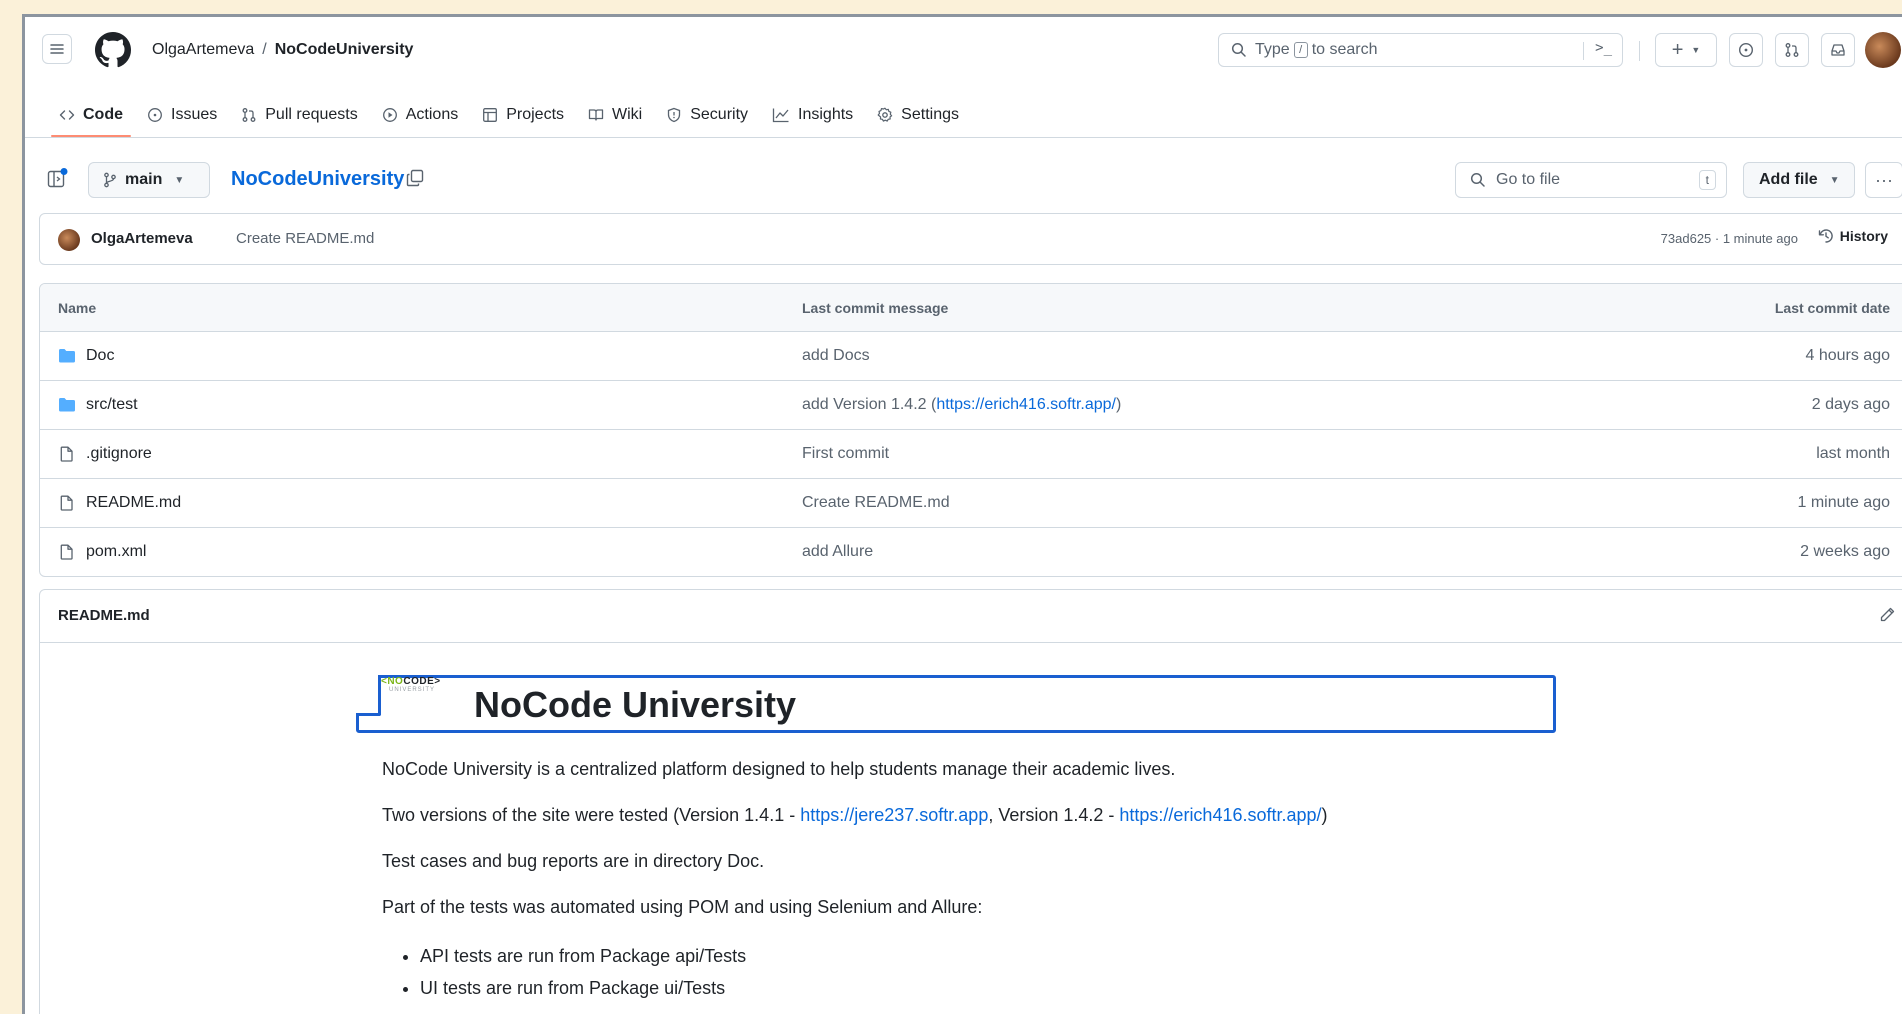  Describe the element at coordinates (1220, 815) in the screenshot. I see `version-link-2: https://erich416.softr.app/` at that location.